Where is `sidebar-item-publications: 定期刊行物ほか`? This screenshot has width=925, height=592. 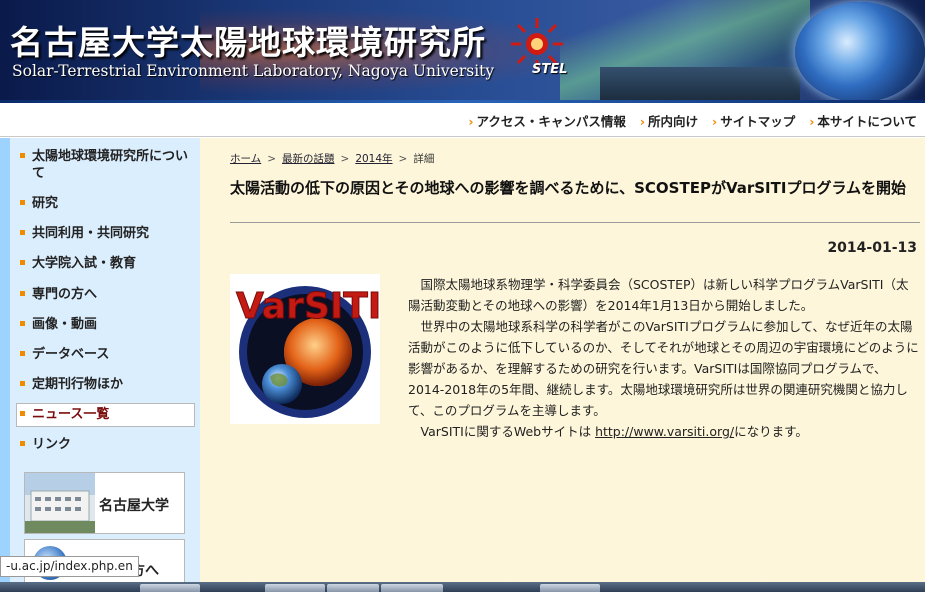
sidebar-item-publications: 定期刊行物ほか is located at coordinates (110, 384).